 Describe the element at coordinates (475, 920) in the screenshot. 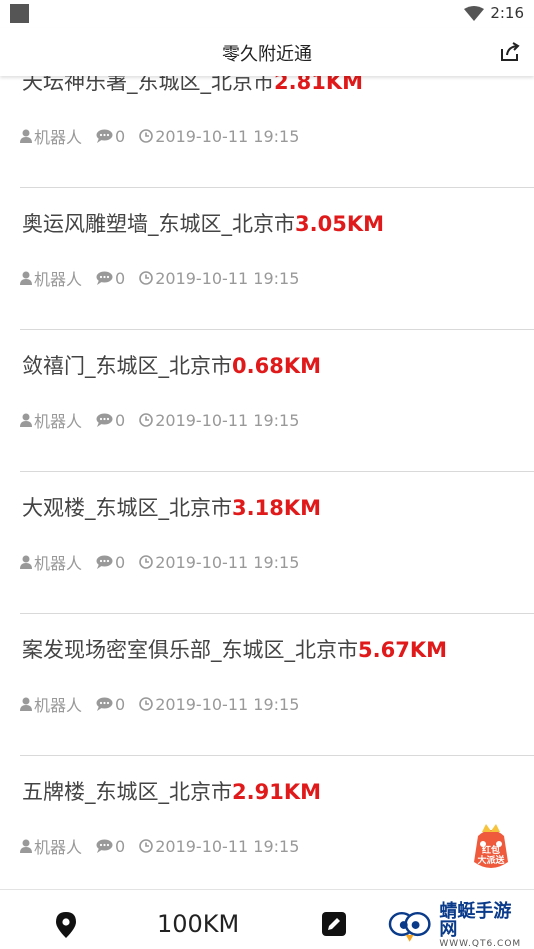

I see `watermark-name: 蜻蜓手游网` at that location.